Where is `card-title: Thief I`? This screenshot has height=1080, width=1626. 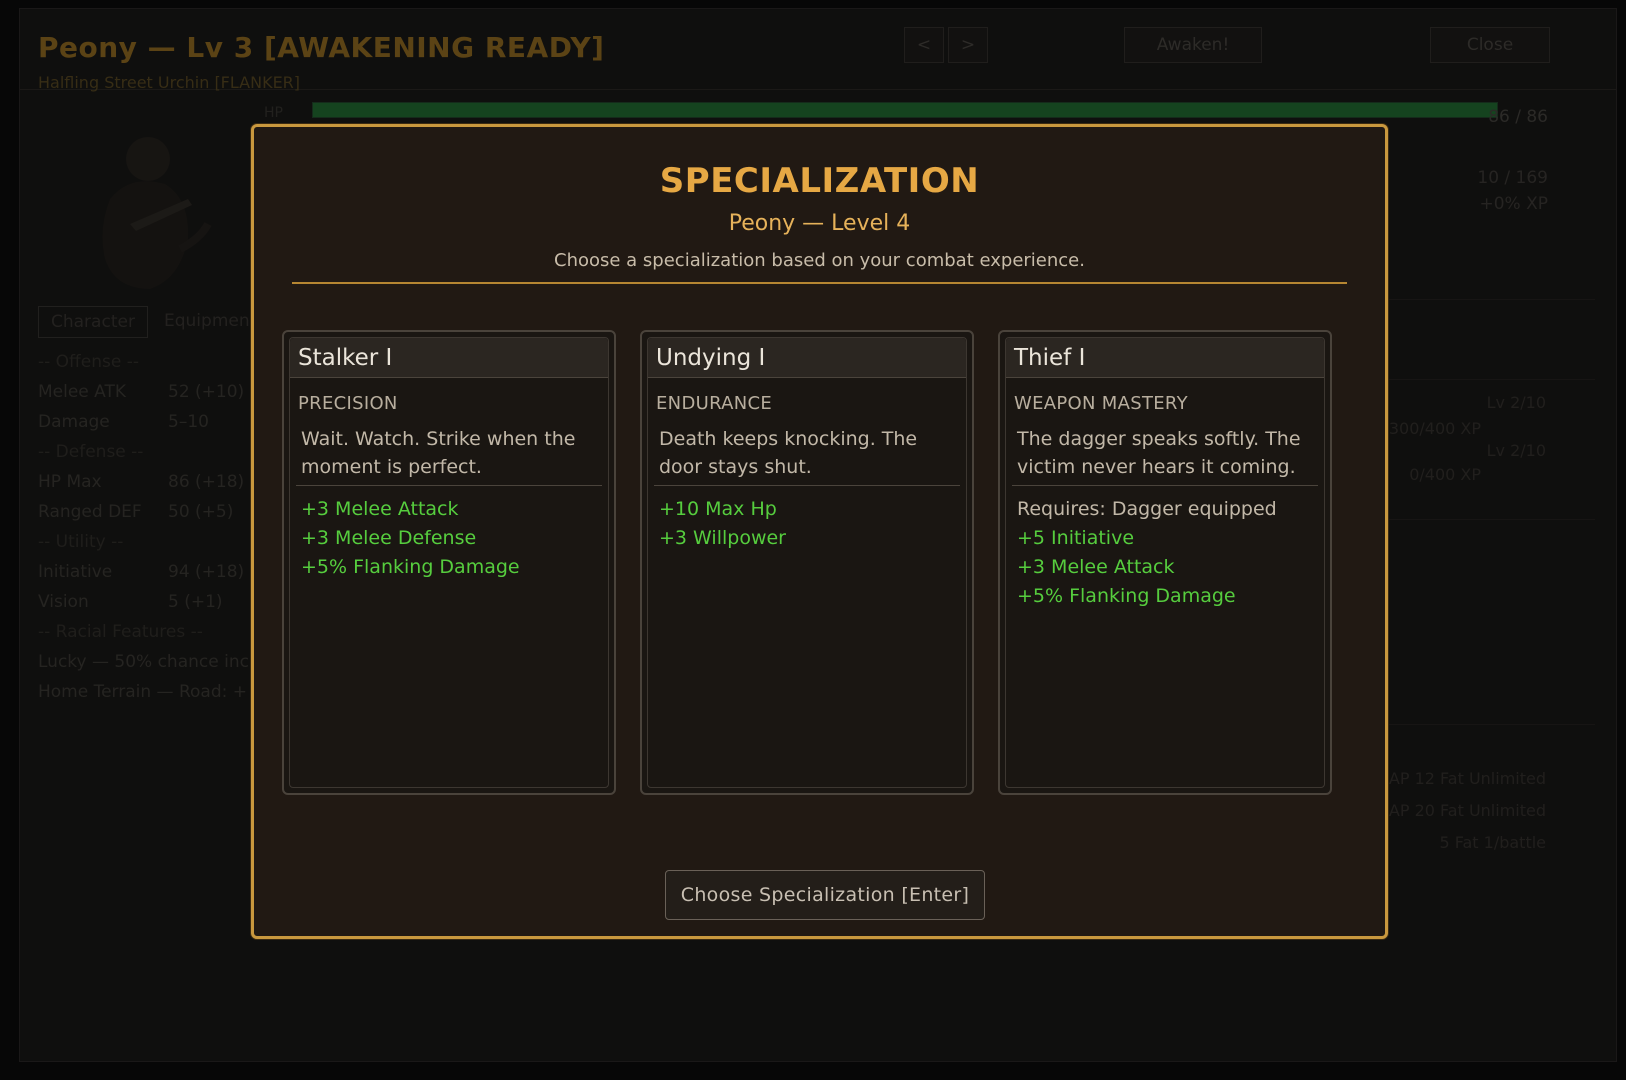
card-title: Thief I is located at coordinates (1165, 358).